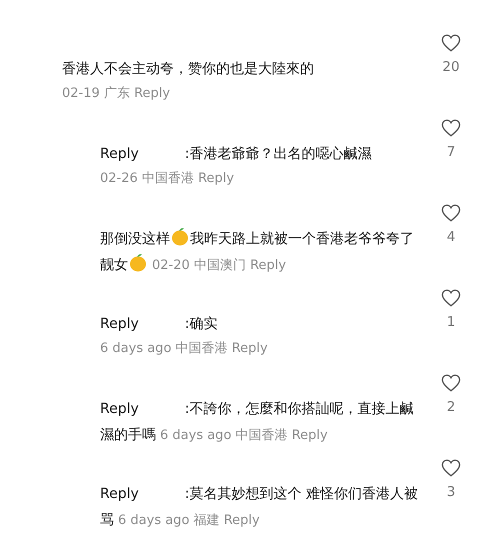 Image resolution: width=489 pixels, height=545 pixels. I want to click on comment-text: Reply :确实, so click(259, 324).